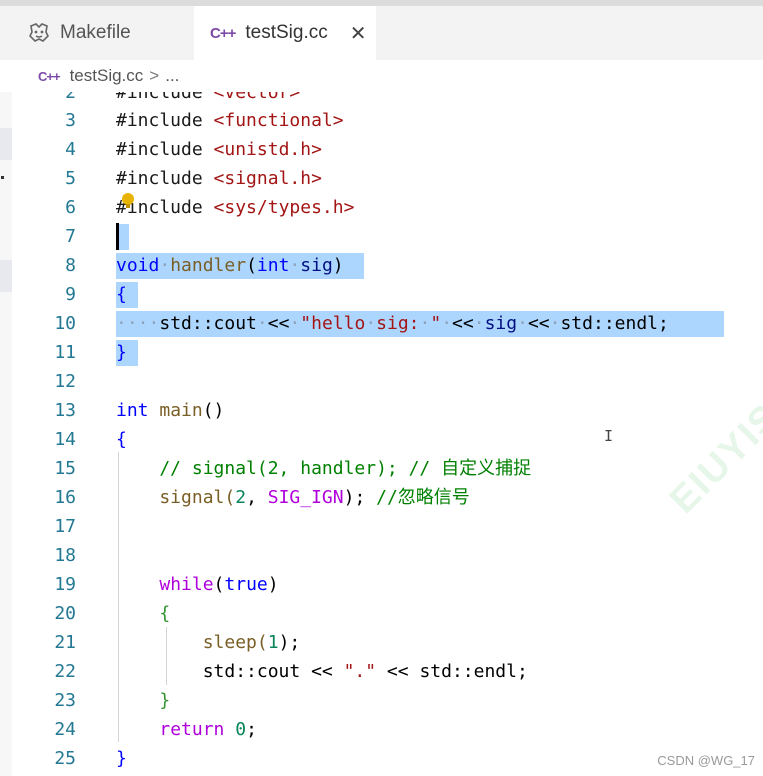 This screenshot has width=763, height=776. Describe the element at coordinates (387, 120) in the screenshot. I see `code-line-3: 3 #include <functional>` at that location.